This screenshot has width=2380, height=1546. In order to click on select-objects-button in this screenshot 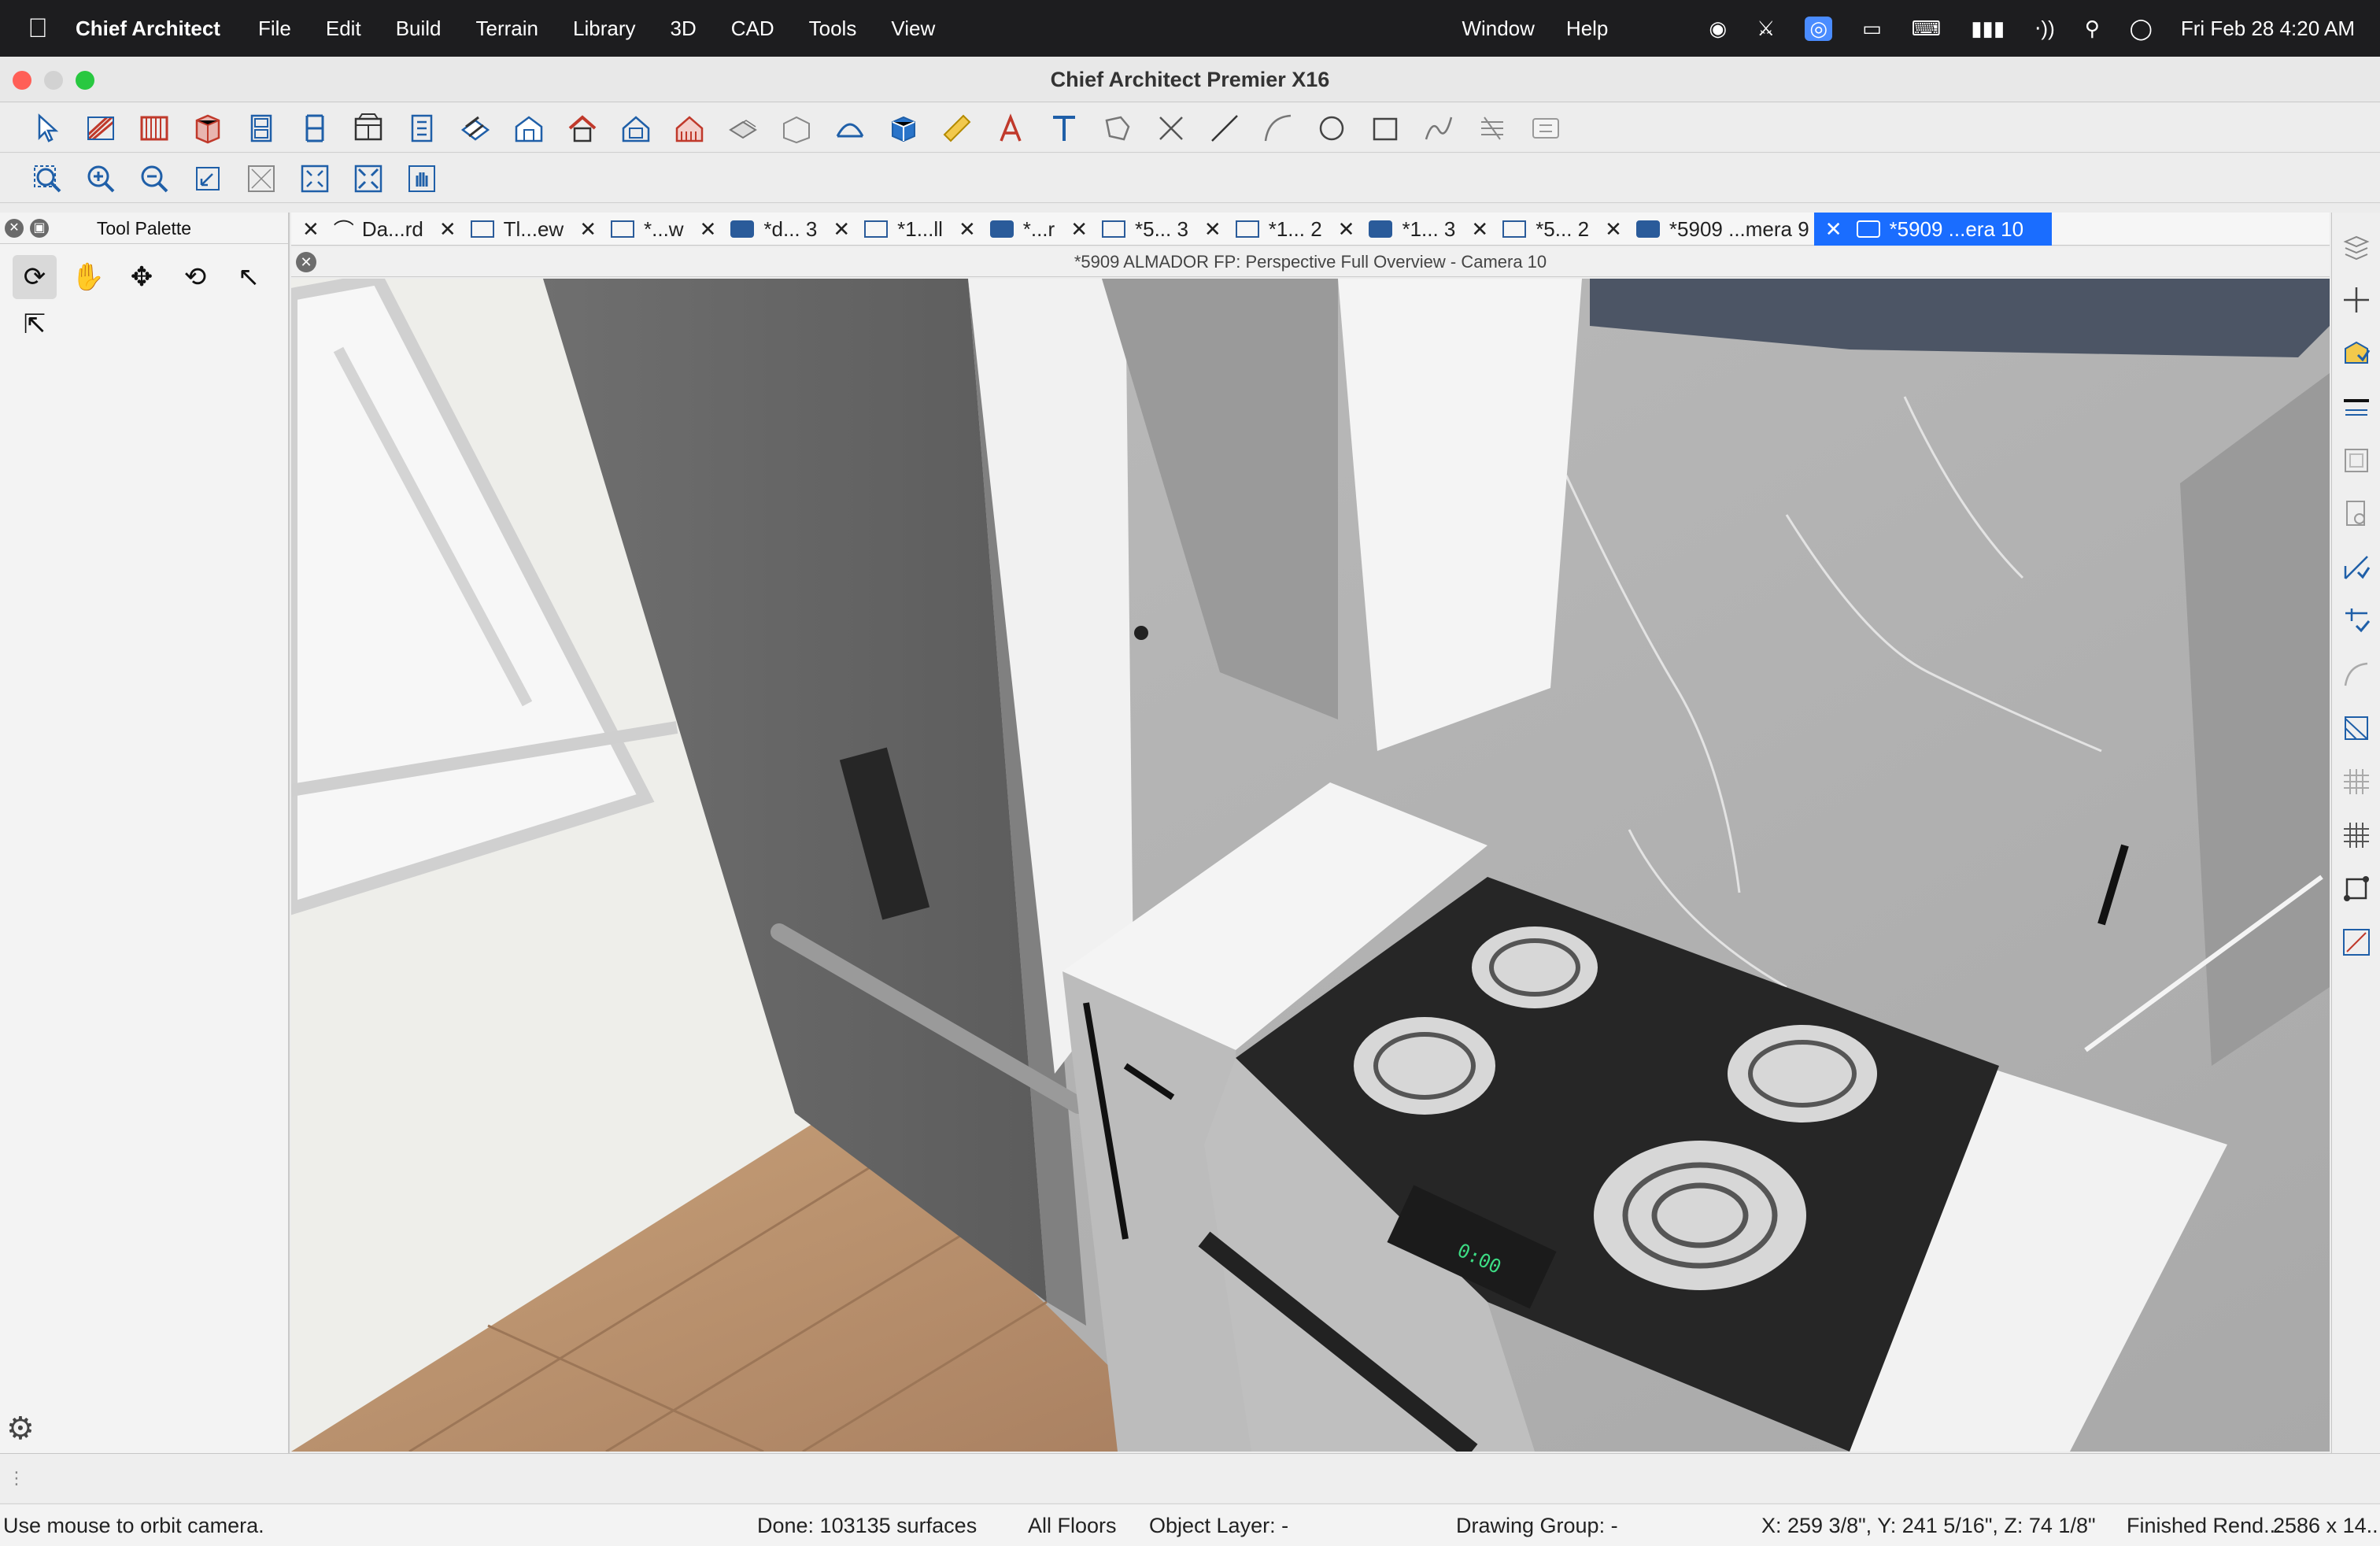, I will do `click(47, 128)`.